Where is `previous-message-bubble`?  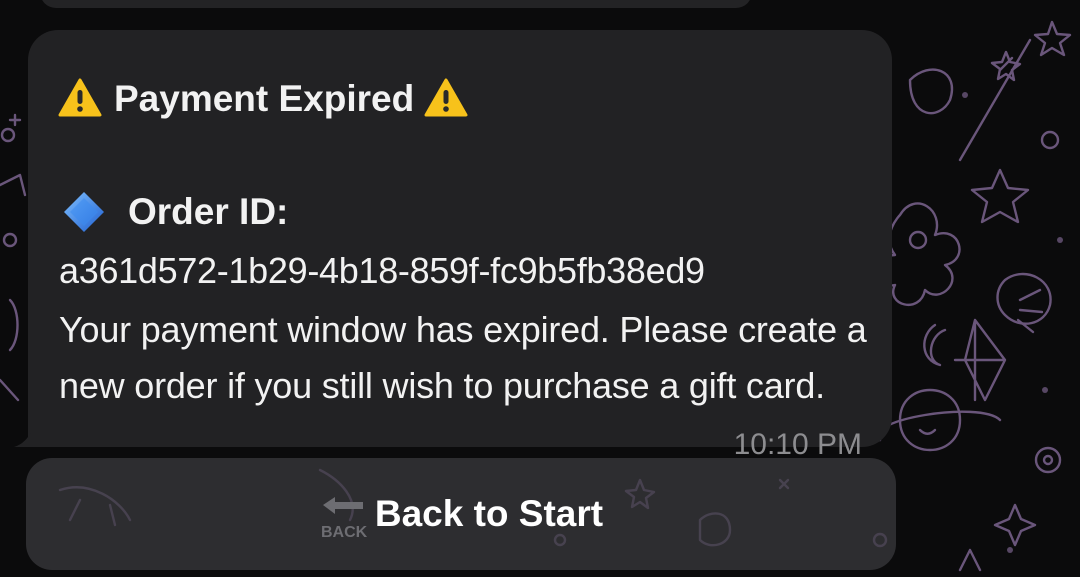 previous-message-bubble is located at coordinates (396, 4).